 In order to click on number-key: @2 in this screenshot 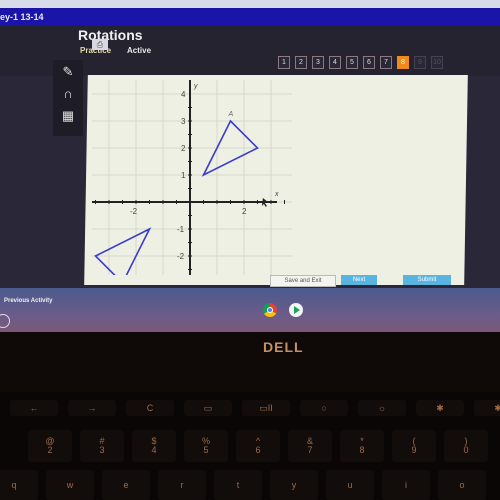, I will do `click(50, 446)`.